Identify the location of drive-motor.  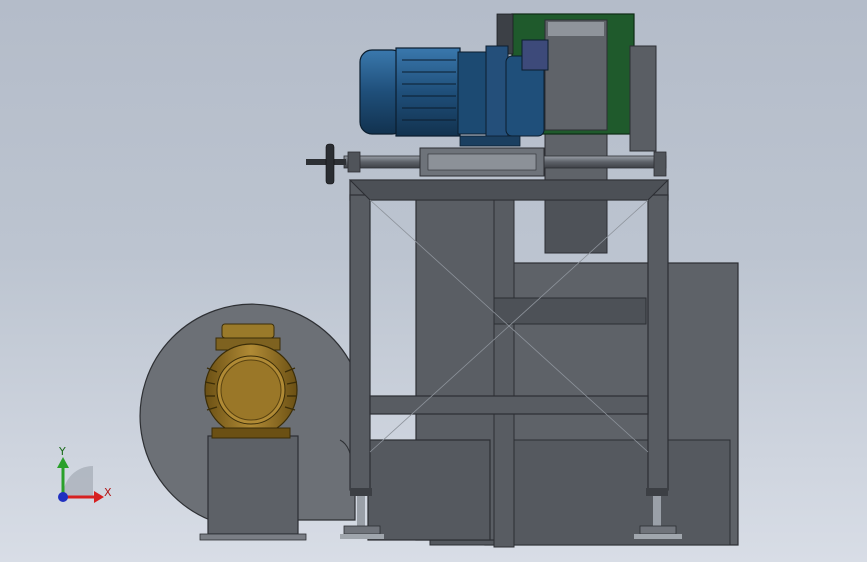
(454, 93).